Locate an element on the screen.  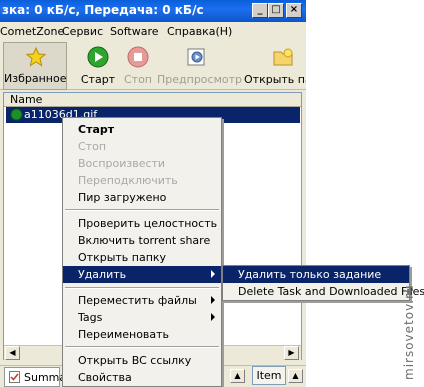
menu-service: Сервис is located at coordinates (82, 31).